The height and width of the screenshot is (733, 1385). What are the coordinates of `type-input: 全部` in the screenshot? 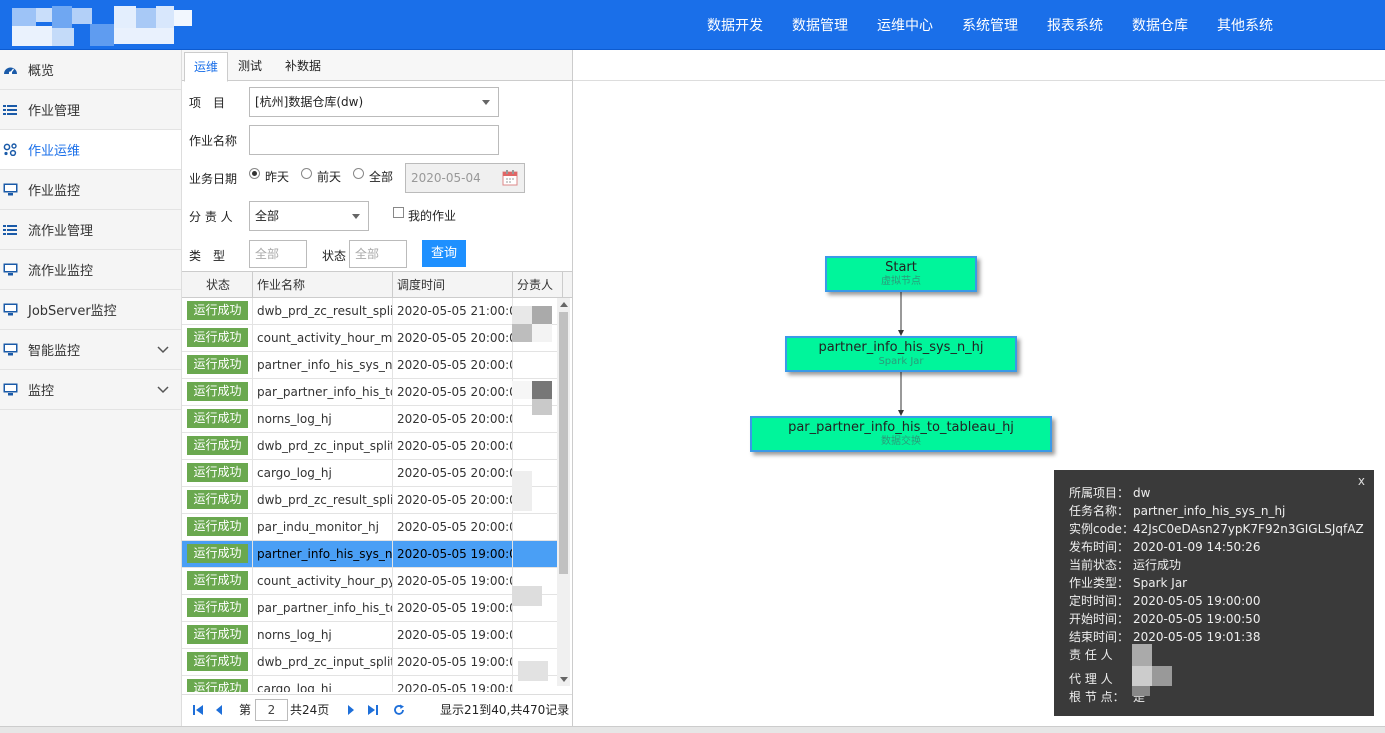 It's located at (278, 254).